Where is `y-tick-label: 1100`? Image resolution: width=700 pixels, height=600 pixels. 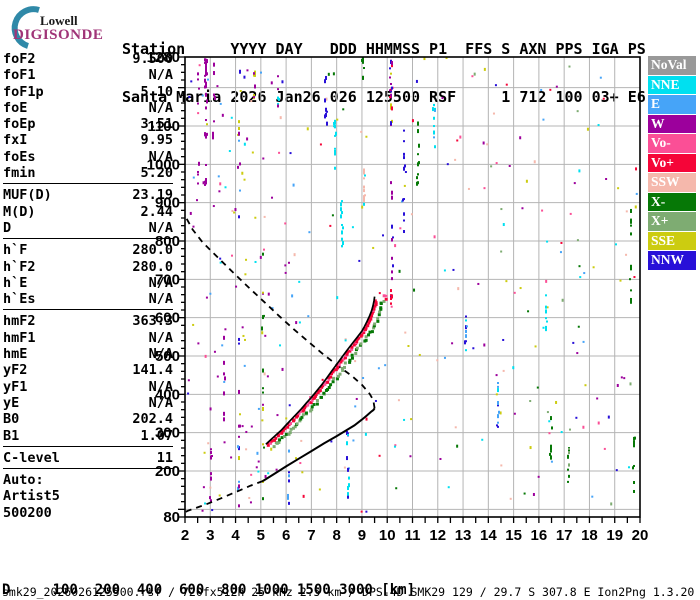
y-tick-label: 1100 is located at coordinates (163, 126).